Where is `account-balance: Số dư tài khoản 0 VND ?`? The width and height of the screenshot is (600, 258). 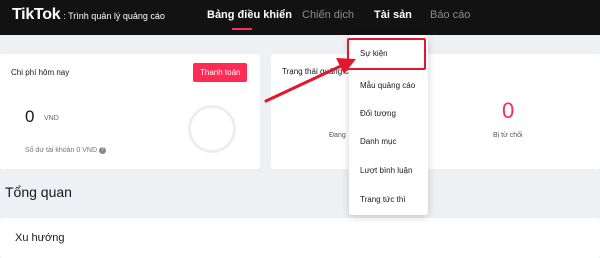 account-balance: Số dư tài khoản 0 VND ? is located at coordinates (66, 150).